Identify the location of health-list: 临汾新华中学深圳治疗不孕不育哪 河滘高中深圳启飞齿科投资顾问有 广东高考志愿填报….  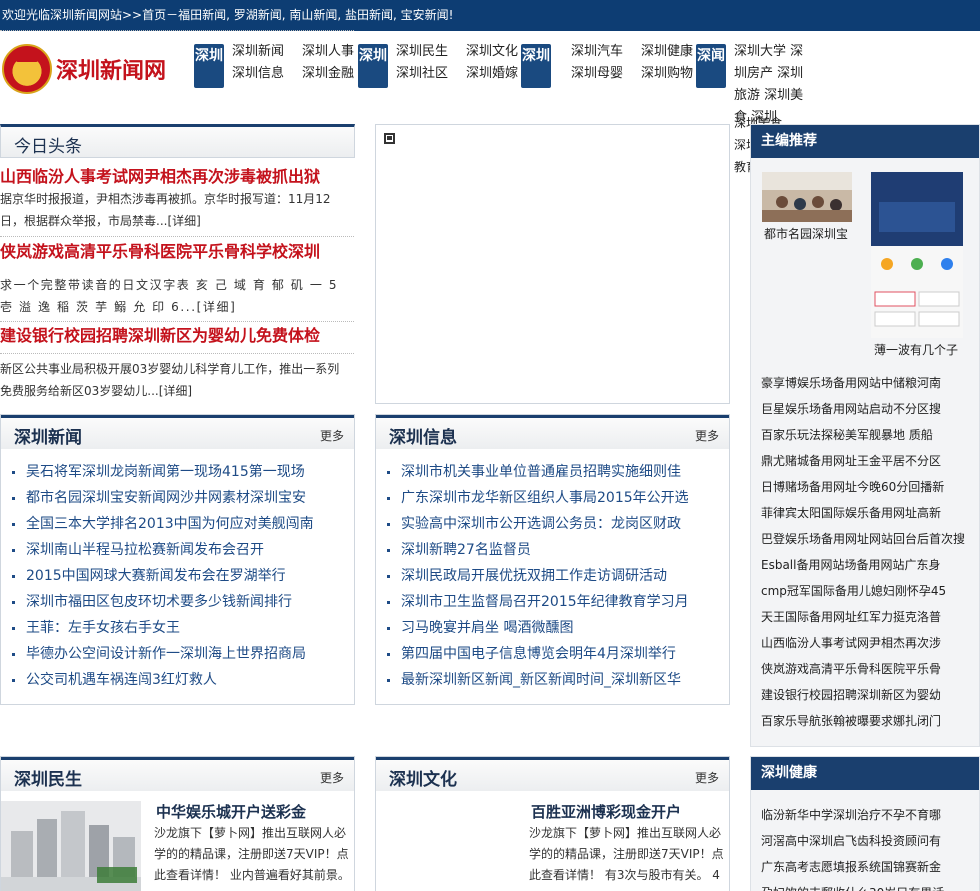
(865, 840).